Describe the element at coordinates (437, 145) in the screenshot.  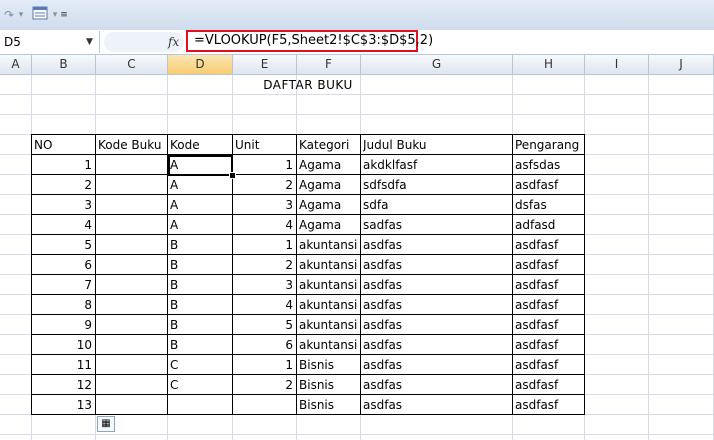
I see `header-judul-buku: Judul Buku` at that location.